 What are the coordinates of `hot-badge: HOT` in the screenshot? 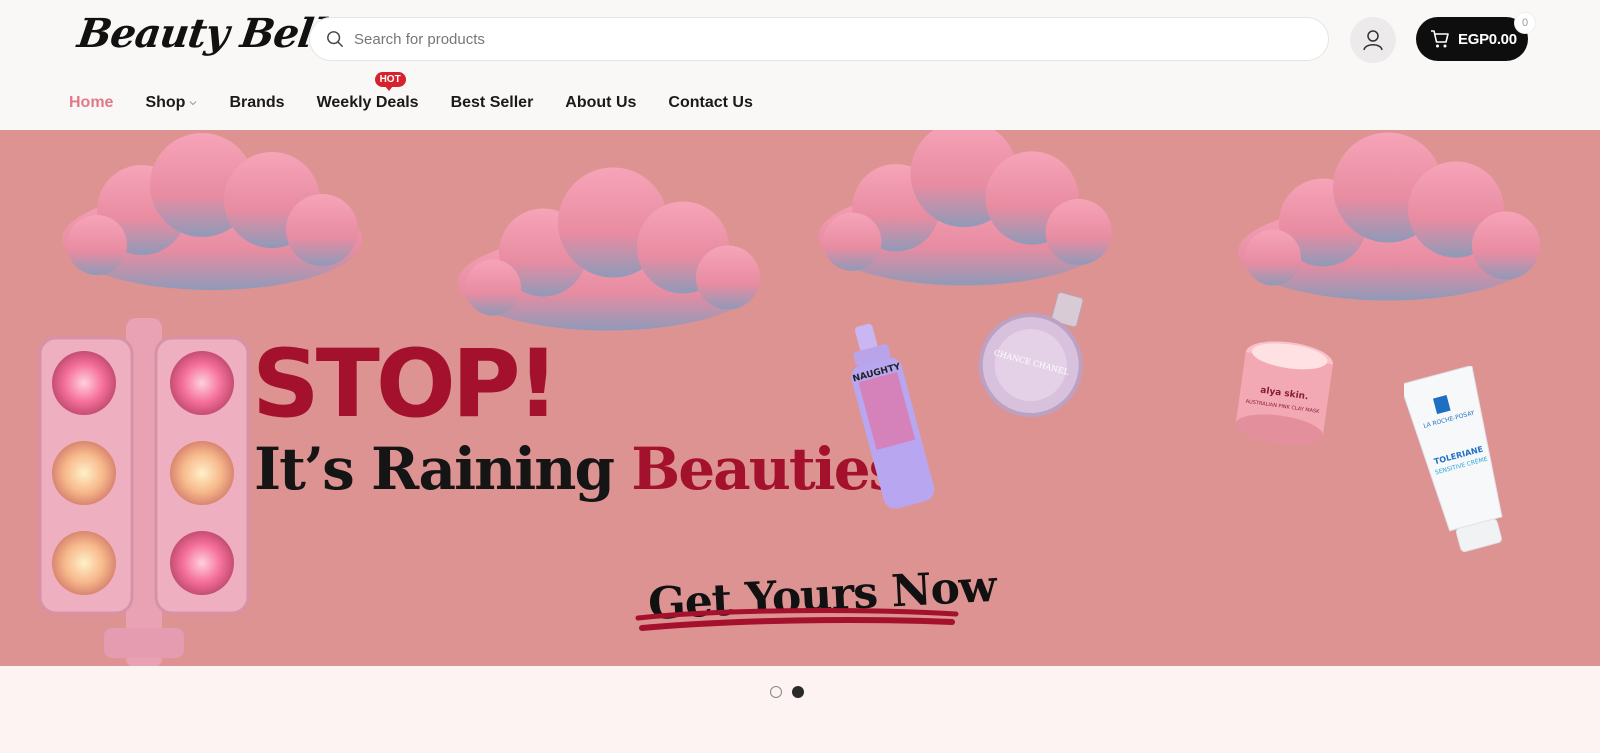 It's located at (390, 81).